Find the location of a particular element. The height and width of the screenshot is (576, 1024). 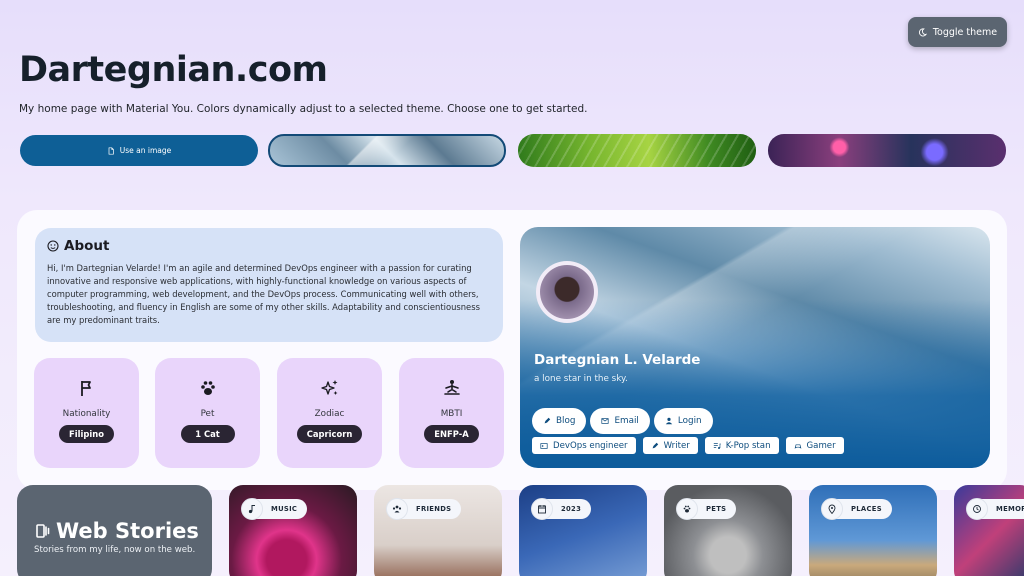

login-button: Login is located at coordinates (683, 421).